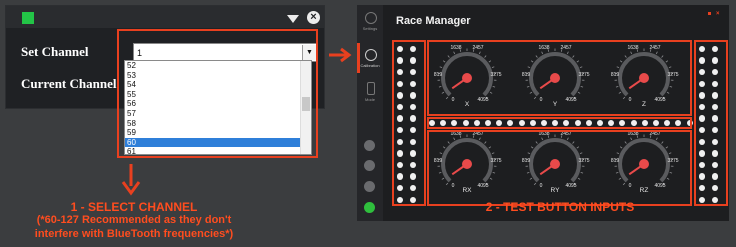  Describe the element at coordinates (134, 207) in the screenshot. I see `annotation-select-channel: 1 - SELECT CHANNEL` at that location.